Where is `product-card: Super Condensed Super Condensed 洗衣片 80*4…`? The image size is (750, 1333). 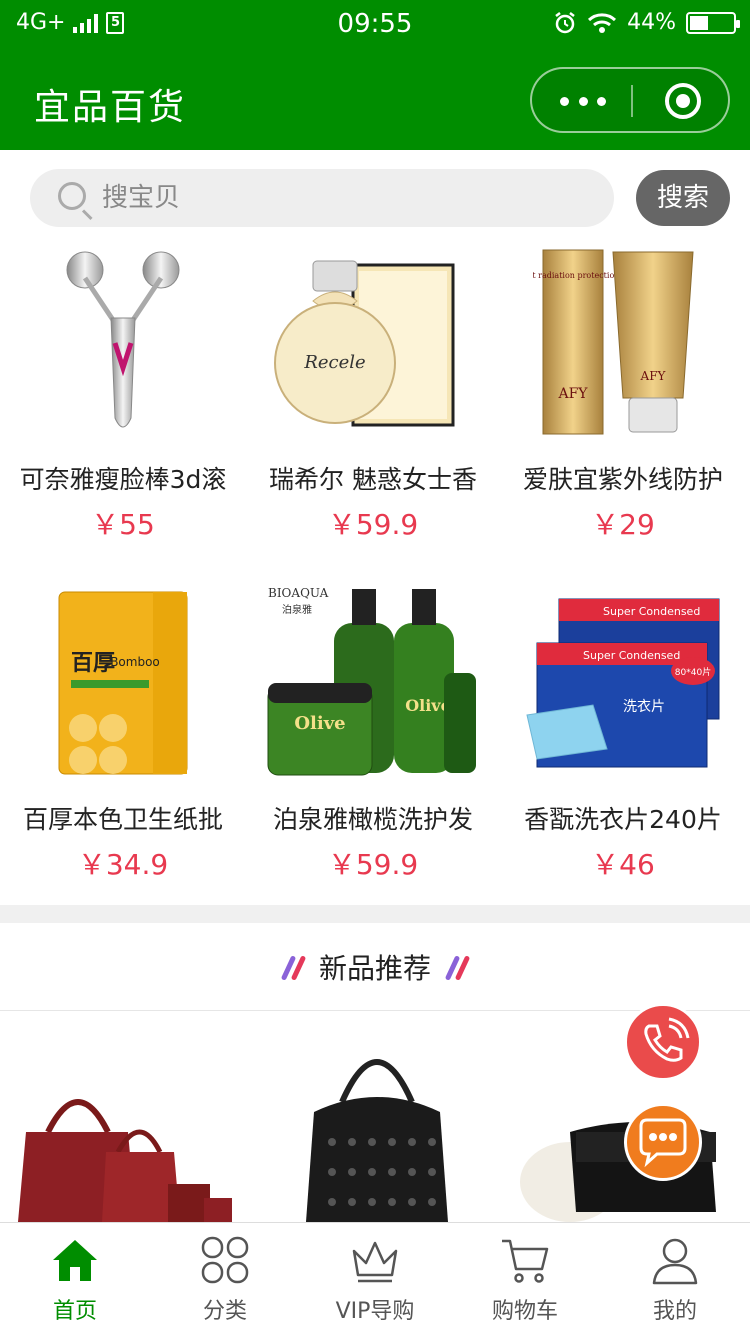 product-card: Super Condensed Super Condensed 洗衣片 80*4… is located at coordinates (623, 735).